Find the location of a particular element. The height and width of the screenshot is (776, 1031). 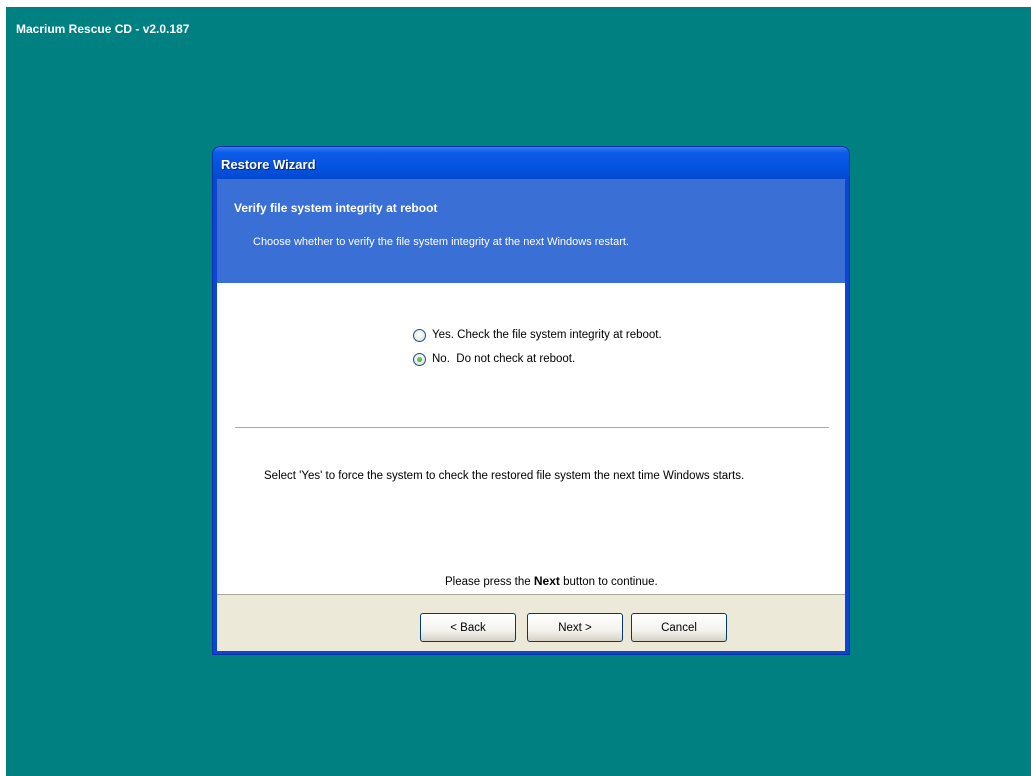

radio-no is located at coordinates (419, 359).